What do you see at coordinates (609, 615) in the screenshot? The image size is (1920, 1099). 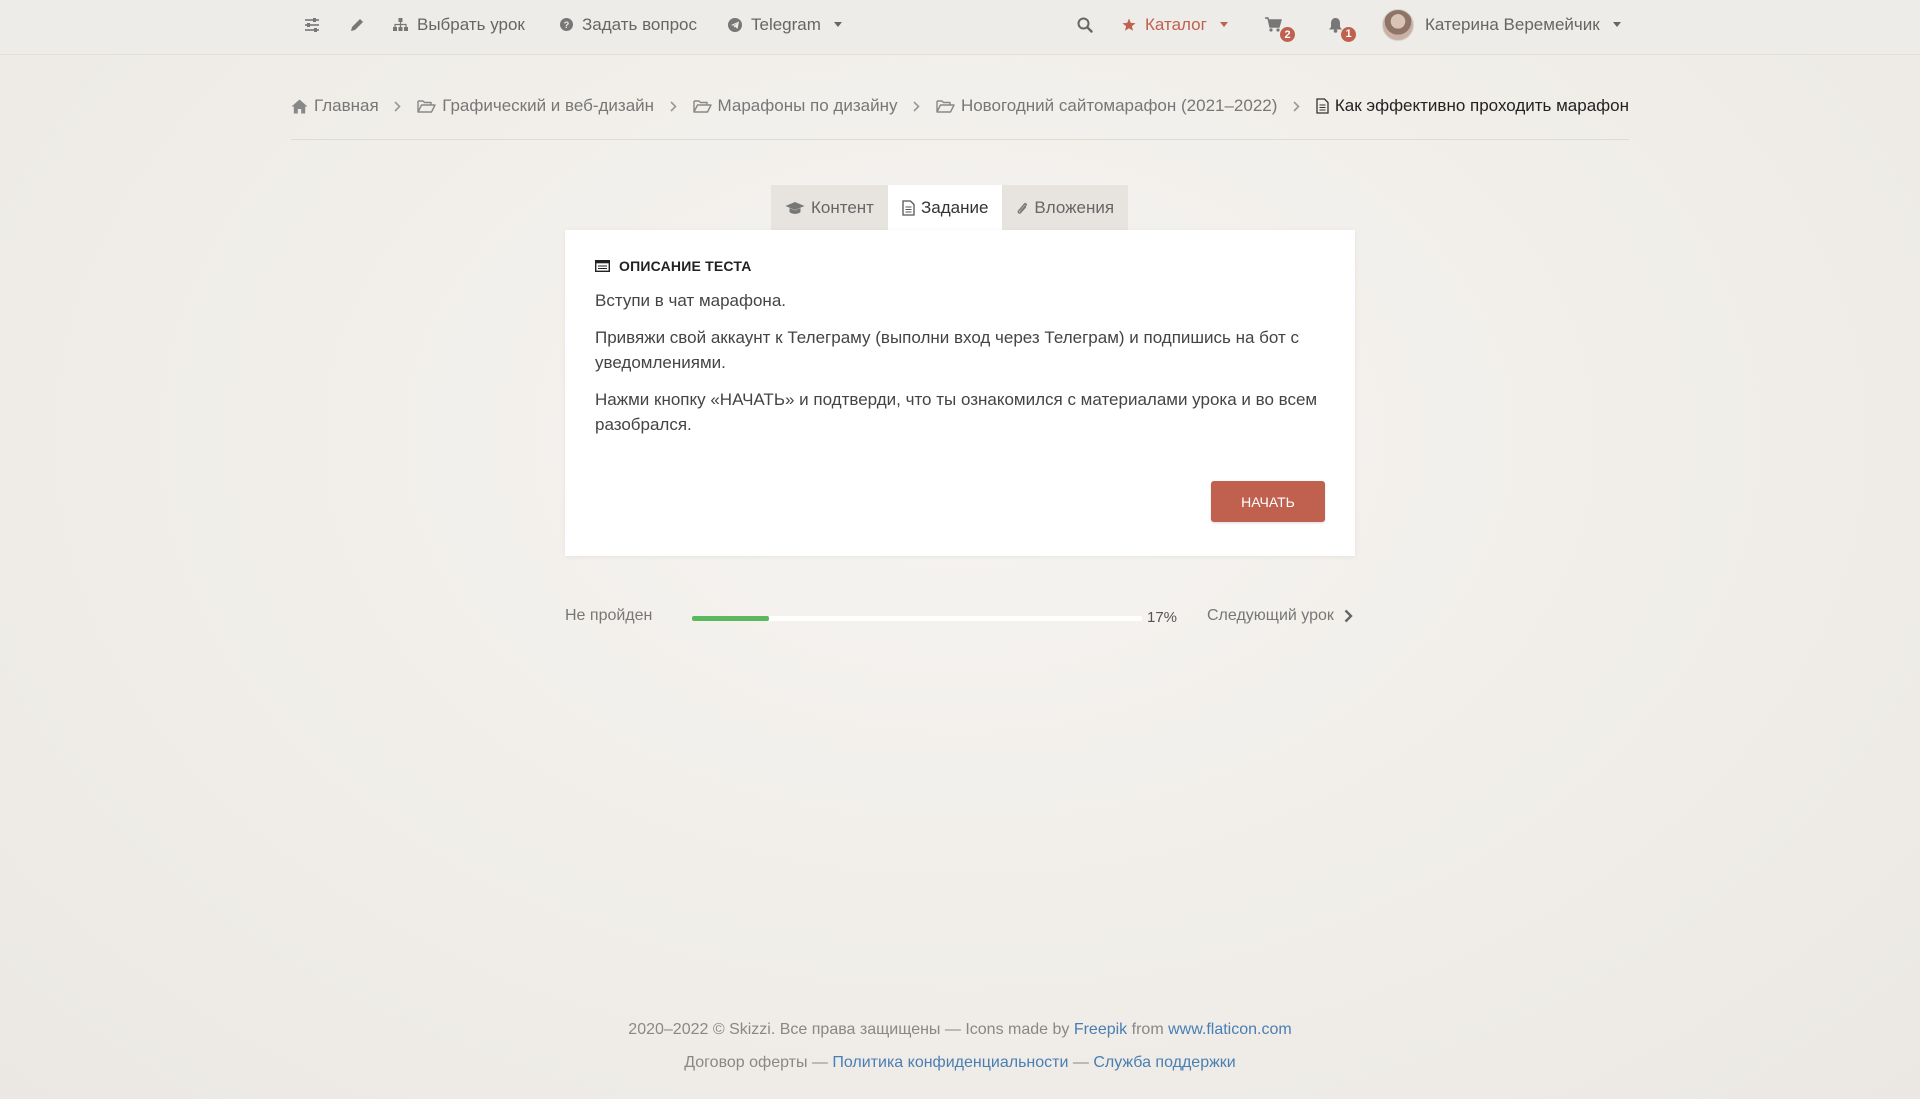 I see `completion-status: Не пройден` at bounding box center [609, 615].